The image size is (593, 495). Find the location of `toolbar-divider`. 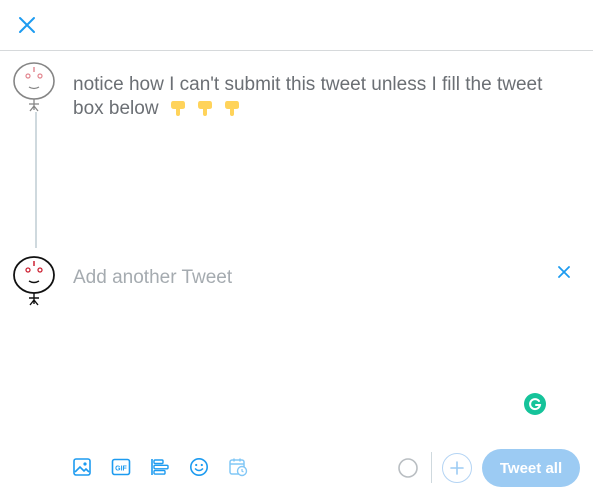

toolbar-divider is located at coordinates (431, 467).